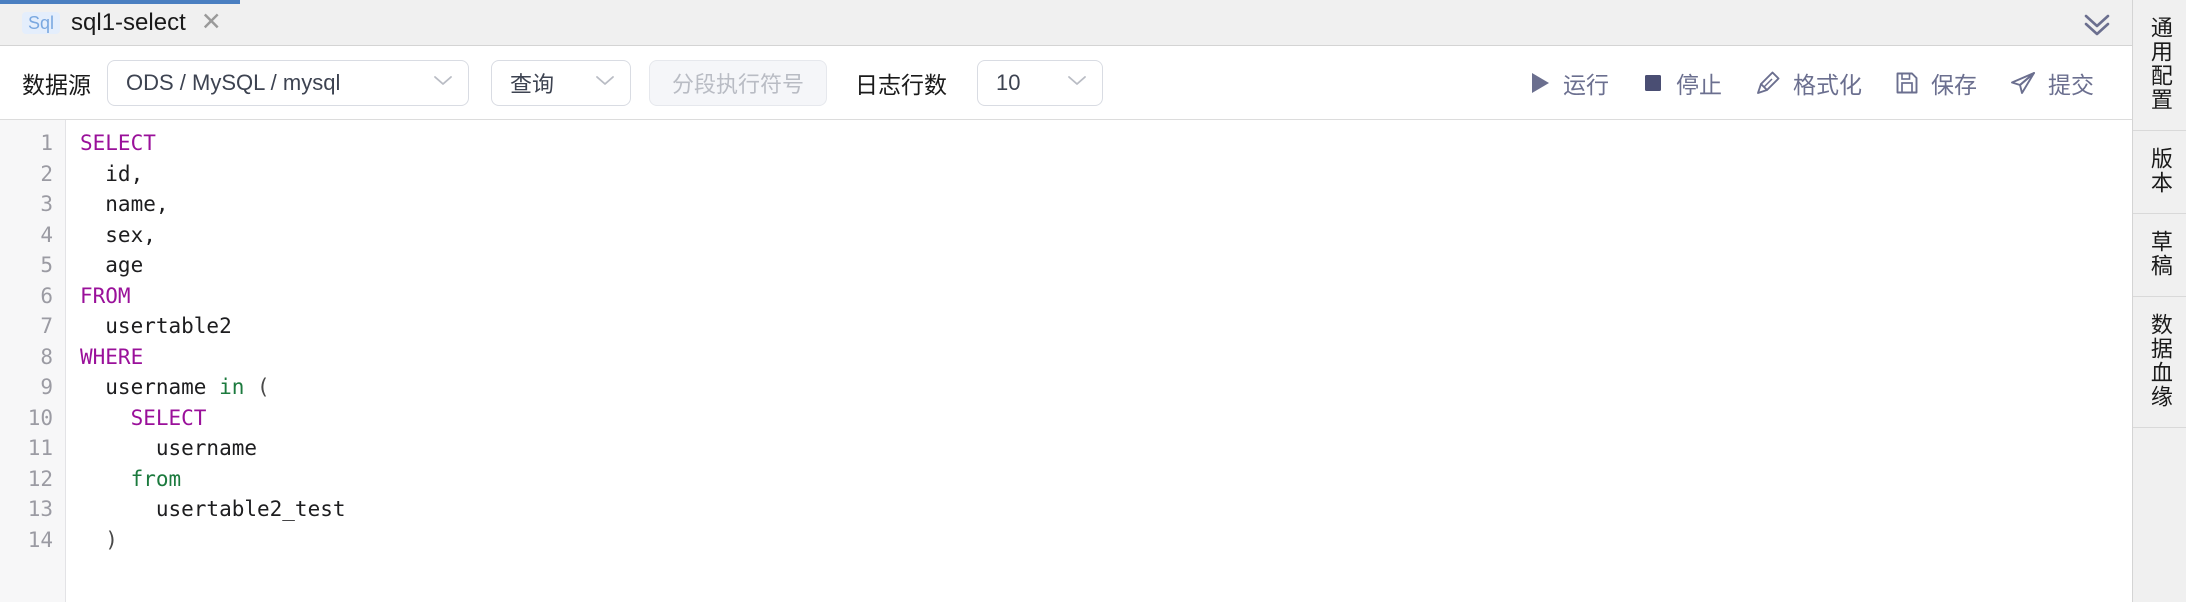  I want to click on code-token: in, so click(232, 387).